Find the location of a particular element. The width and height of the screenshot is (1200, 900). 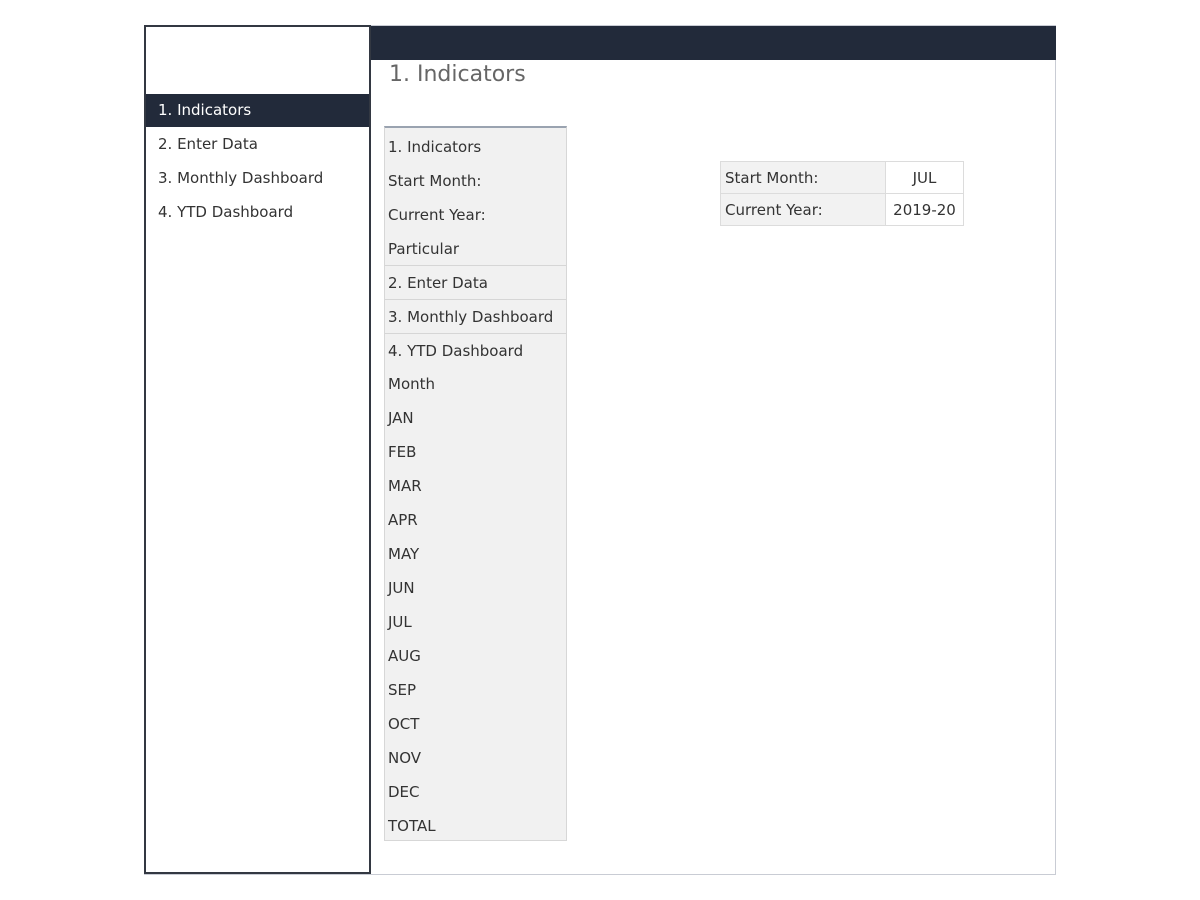

list-item: AUG is located at coordinates (404, 656).